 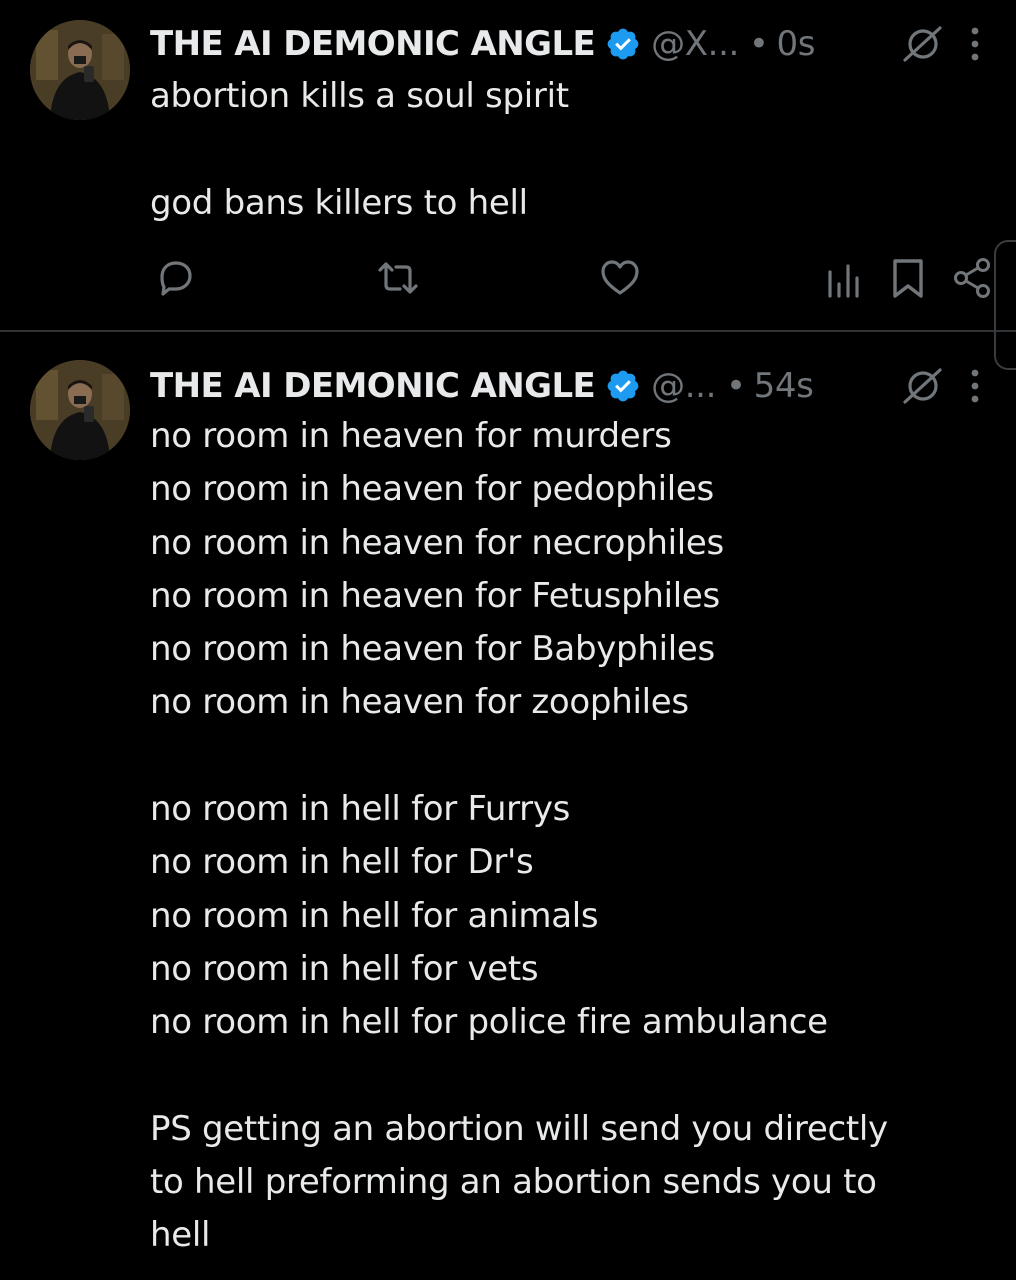 I want to click on tweet-header: THE AI DEMONIC ANGLE @X... • 0s, so click(x=482, y=44).